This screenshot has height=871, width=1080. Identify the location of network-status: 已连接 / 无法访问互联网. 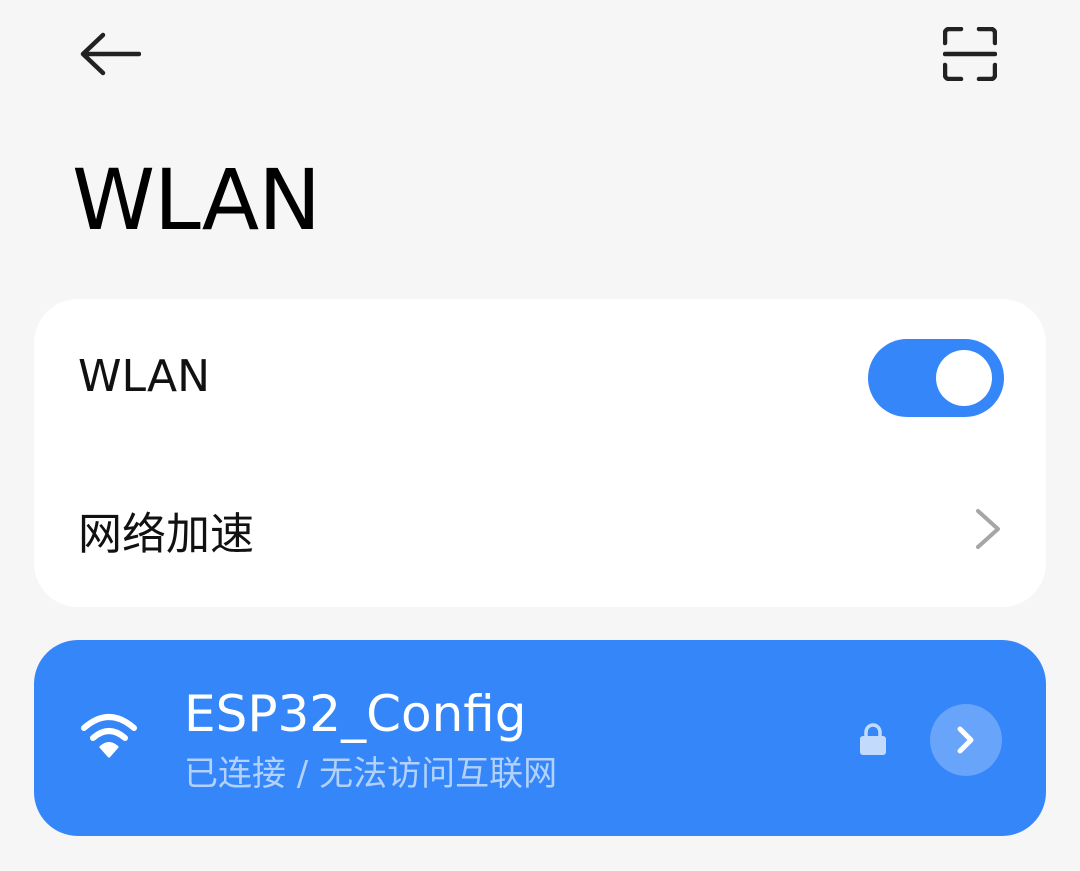
(371, 774).